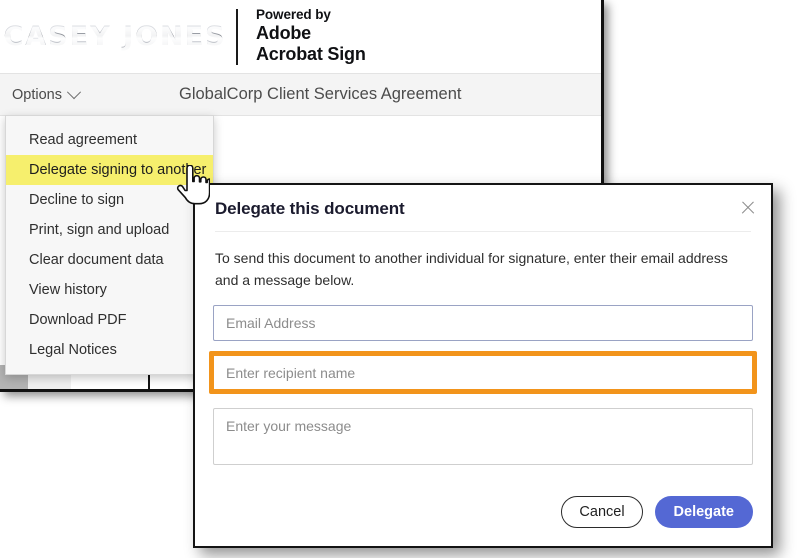  What do you see at coordinates (68, 290) in the screenshot?
I see `menu-item-label: View history` at bounding box center [68, 290].